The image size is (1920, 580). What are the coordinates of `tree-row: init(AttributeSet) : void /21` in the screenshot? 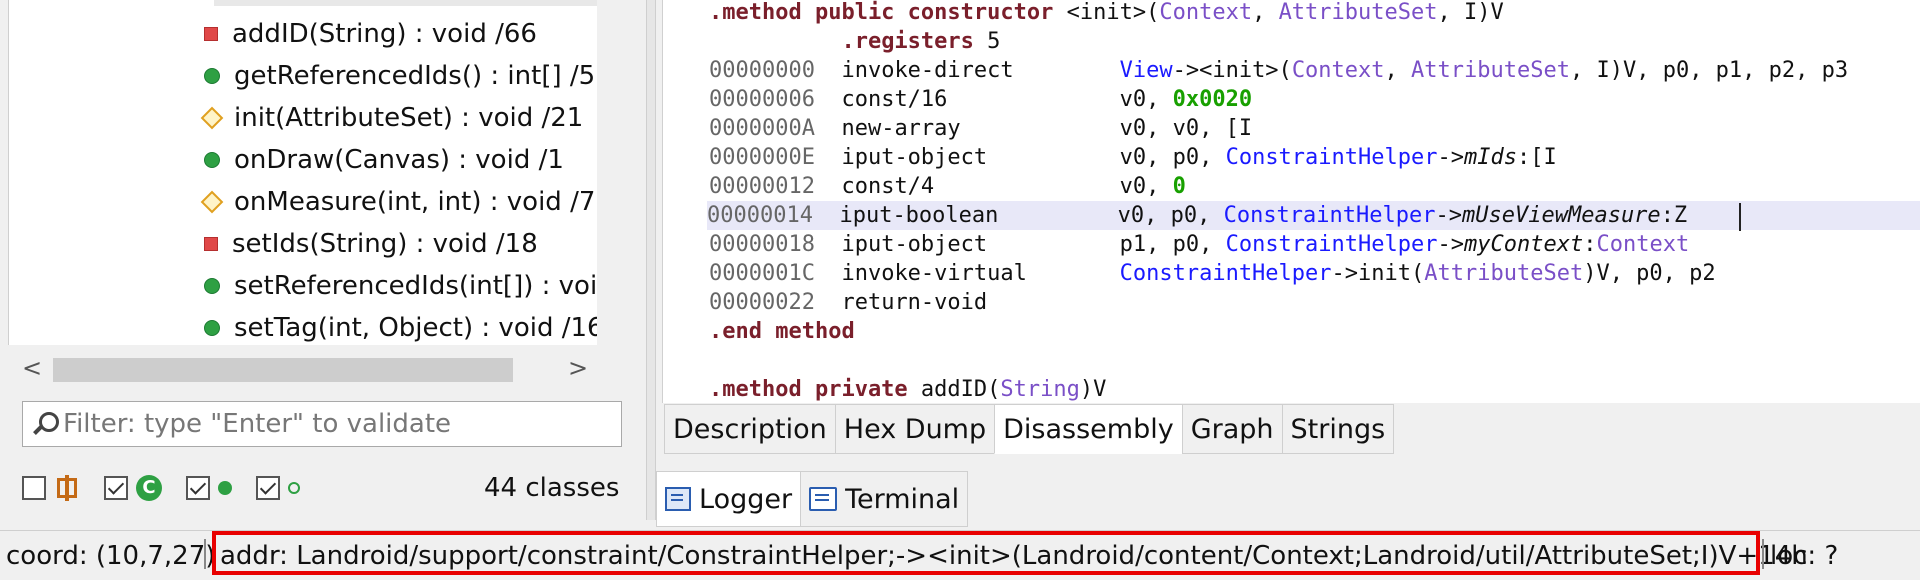 It's located at (392, 118).